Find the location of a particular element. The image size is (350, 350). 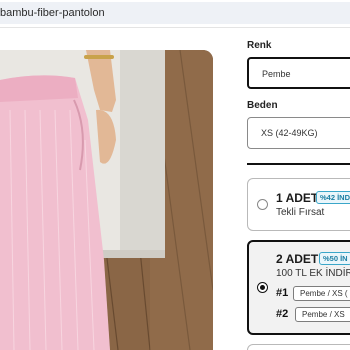

offer-option-1: 1 ADET %42 İND Tekli Fırsat is located at coordinates (298, 204).